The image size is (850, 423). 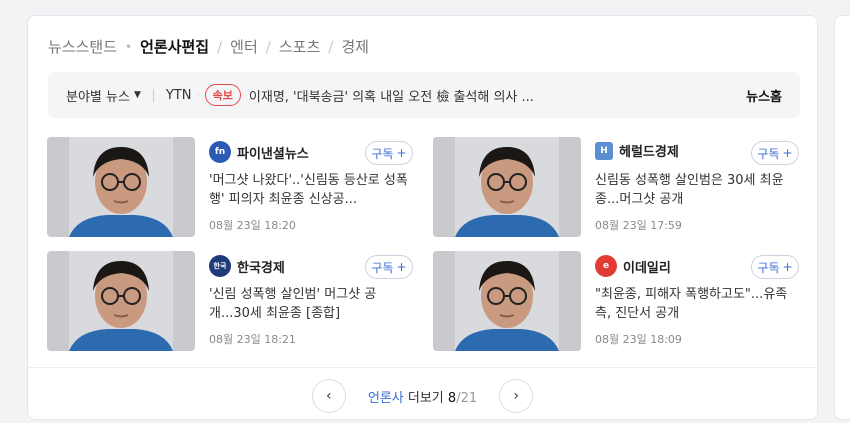 I want to click on chevron-left-icon: ‹, so click(x=329, y=396).